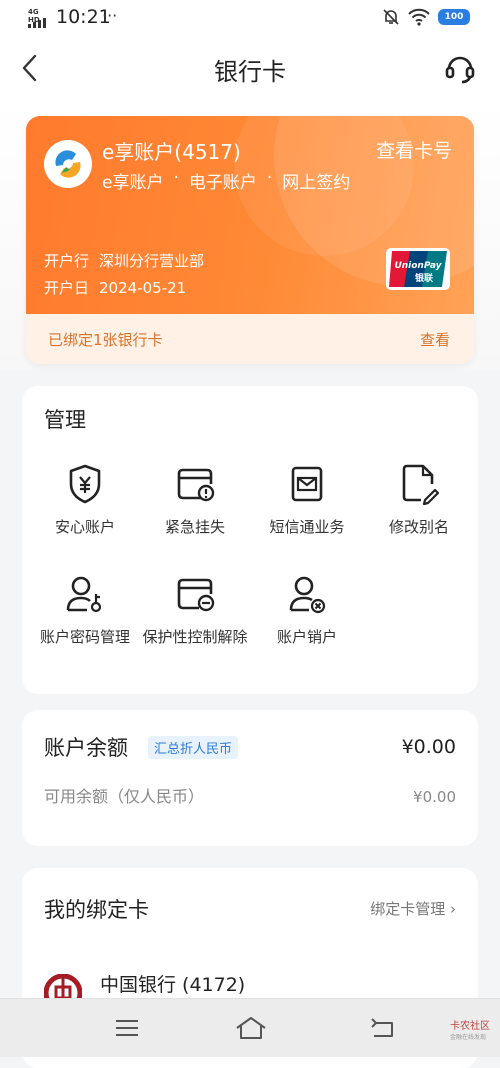 The image size is (500, 1068). I want to click on account-tags: e享账户 · 电子账户 · 网上签约, so click(226, 180).